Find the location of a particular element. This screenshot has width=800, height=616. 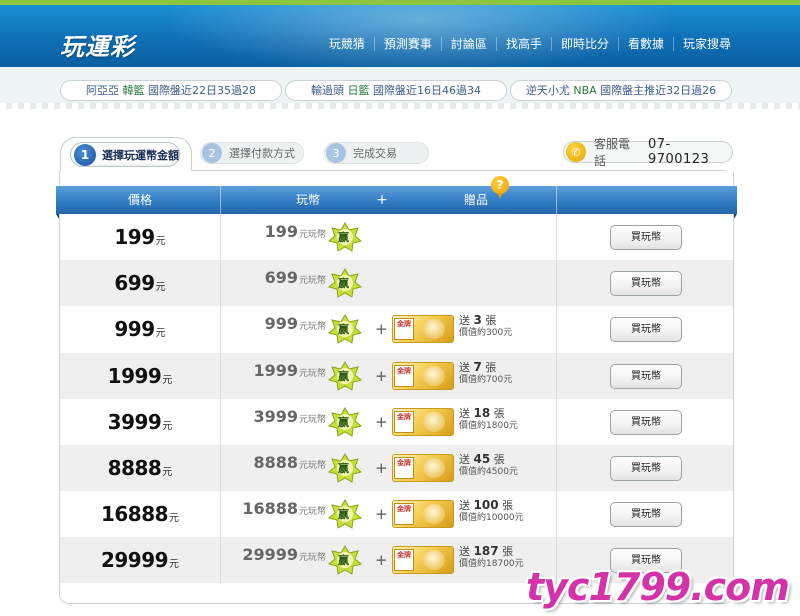

gift-detail: 送 18 張價值約1800元 is located at coordinates (488, 419).